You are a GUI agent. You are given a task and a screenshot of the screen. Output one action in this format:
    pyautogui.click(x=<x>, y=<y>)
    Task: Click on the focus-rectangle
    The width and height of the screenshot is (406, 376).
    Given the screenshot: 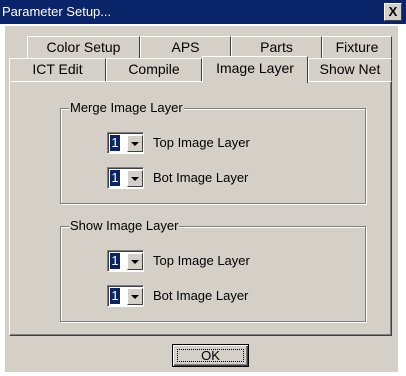 What is the action you would take?
    pyautogui.click(x=210, y=355)
    